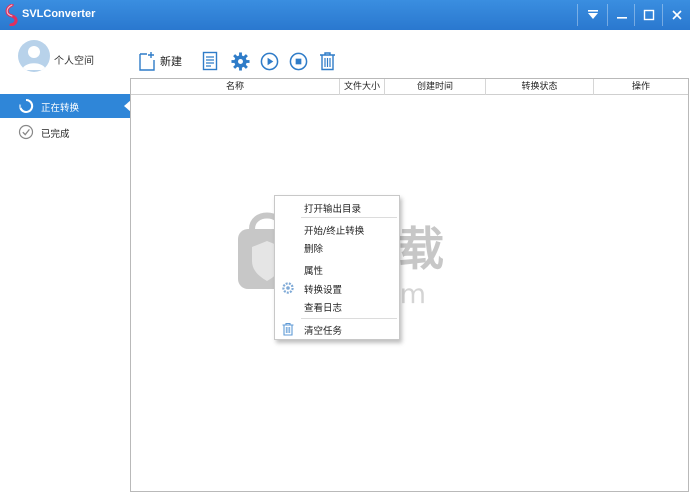  I want to click on menu-item-convert-settings: 转换设置, so click(337, 288).